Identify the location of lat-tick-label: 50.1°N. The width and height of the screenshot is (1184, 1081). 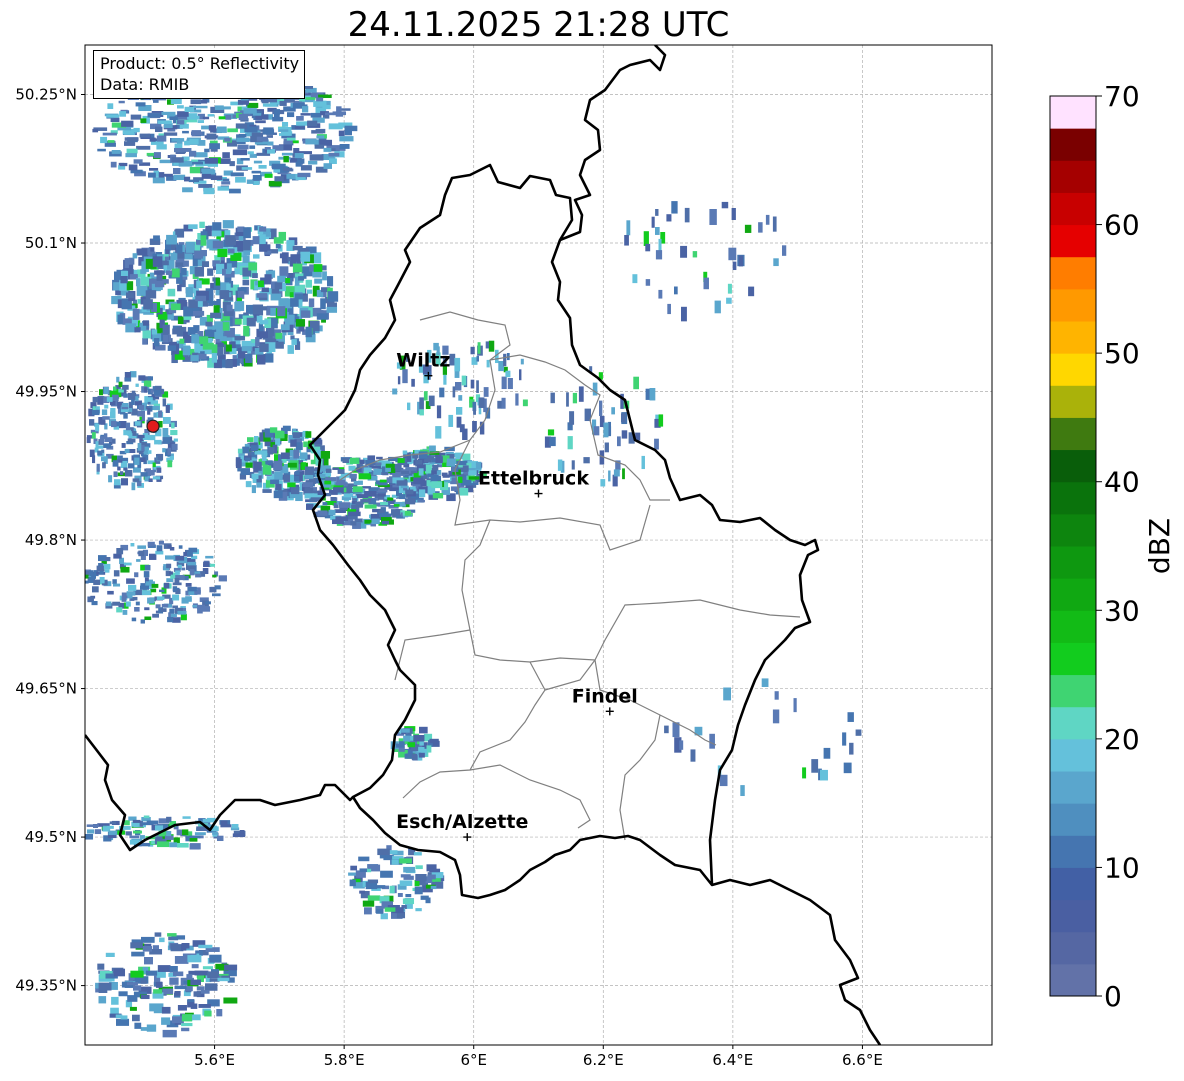
(51, 243).